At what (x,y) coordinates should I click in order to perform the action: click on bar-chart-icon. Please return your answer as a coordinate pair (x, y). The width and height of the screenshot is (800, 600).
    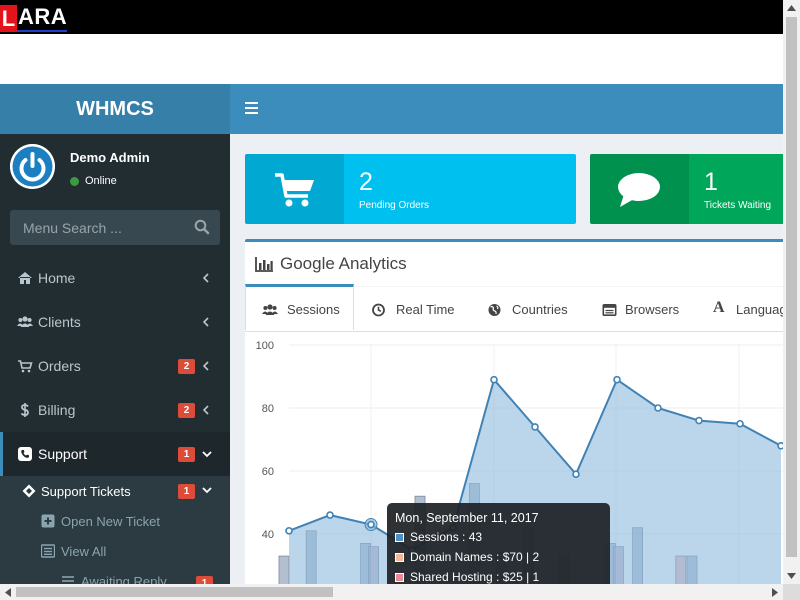
    Looking at the image, I should click on (264, 264).